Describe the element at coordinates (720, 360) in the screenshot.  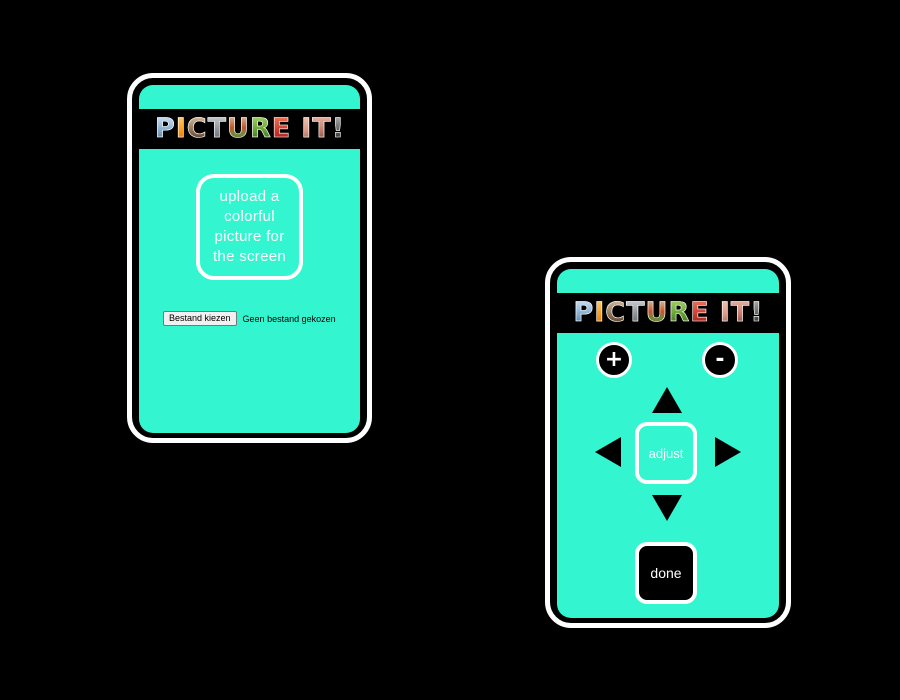
I see `zoom-out-button: -` at that location.